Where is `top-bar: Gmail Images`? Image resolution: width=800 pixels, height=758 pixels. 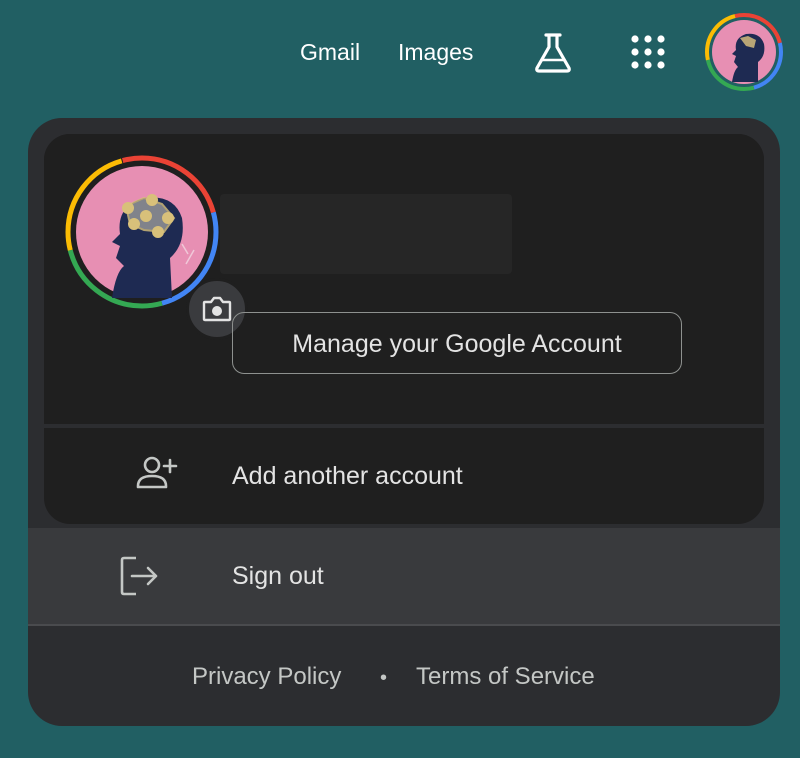
top-bar: Gmail Images is located at coordinates (400, 50).